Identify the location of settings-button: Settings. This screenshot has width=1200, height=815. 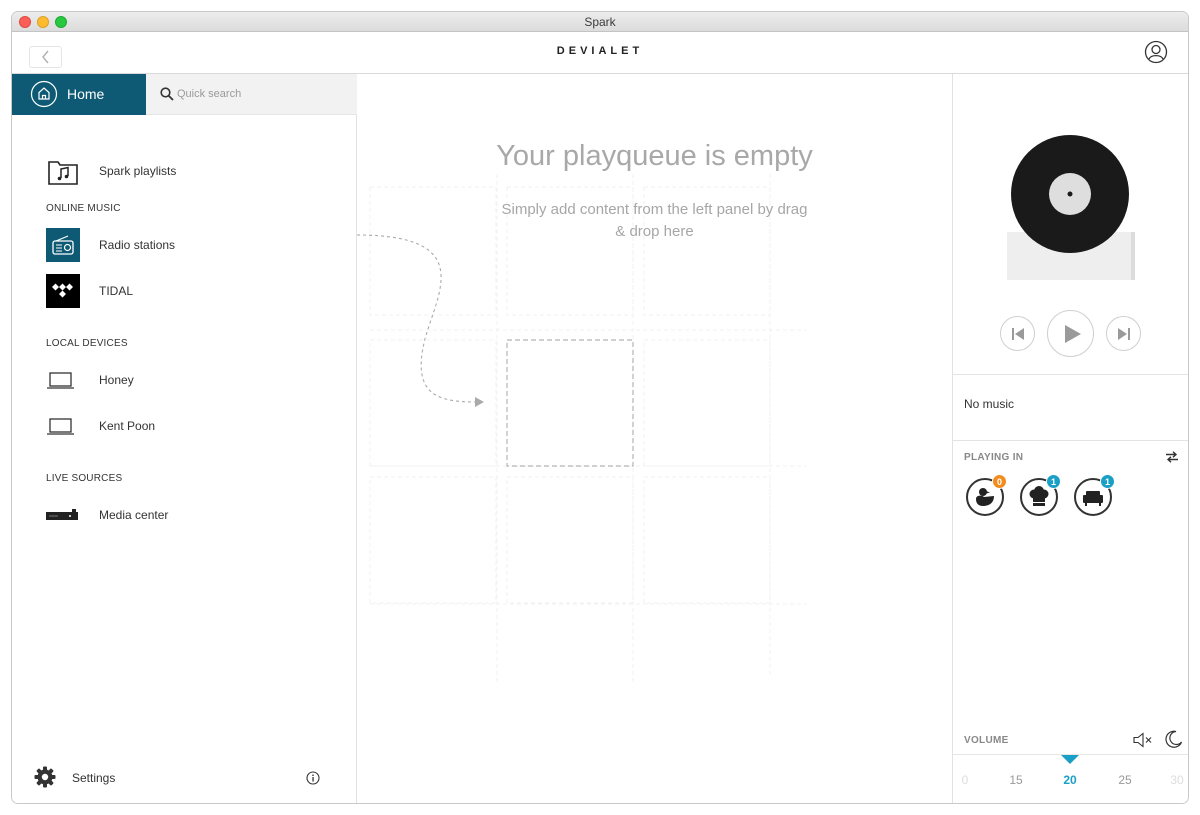
(94, 779).